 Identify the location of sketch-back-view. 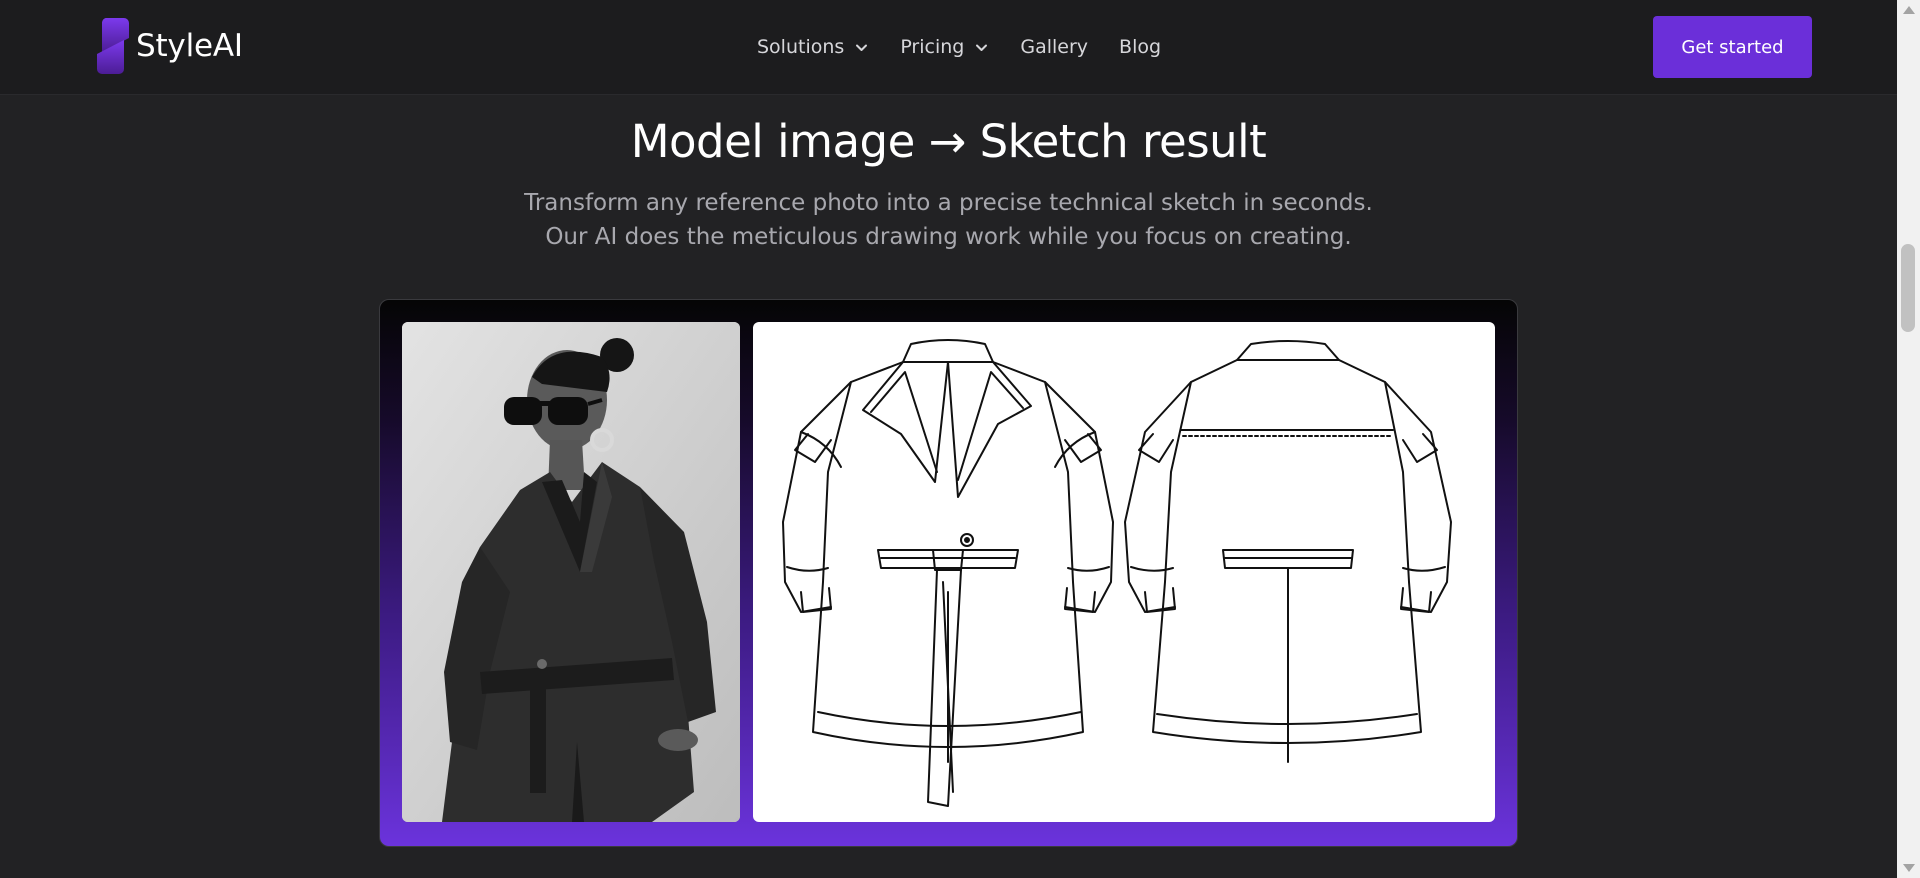
(1288, 551).